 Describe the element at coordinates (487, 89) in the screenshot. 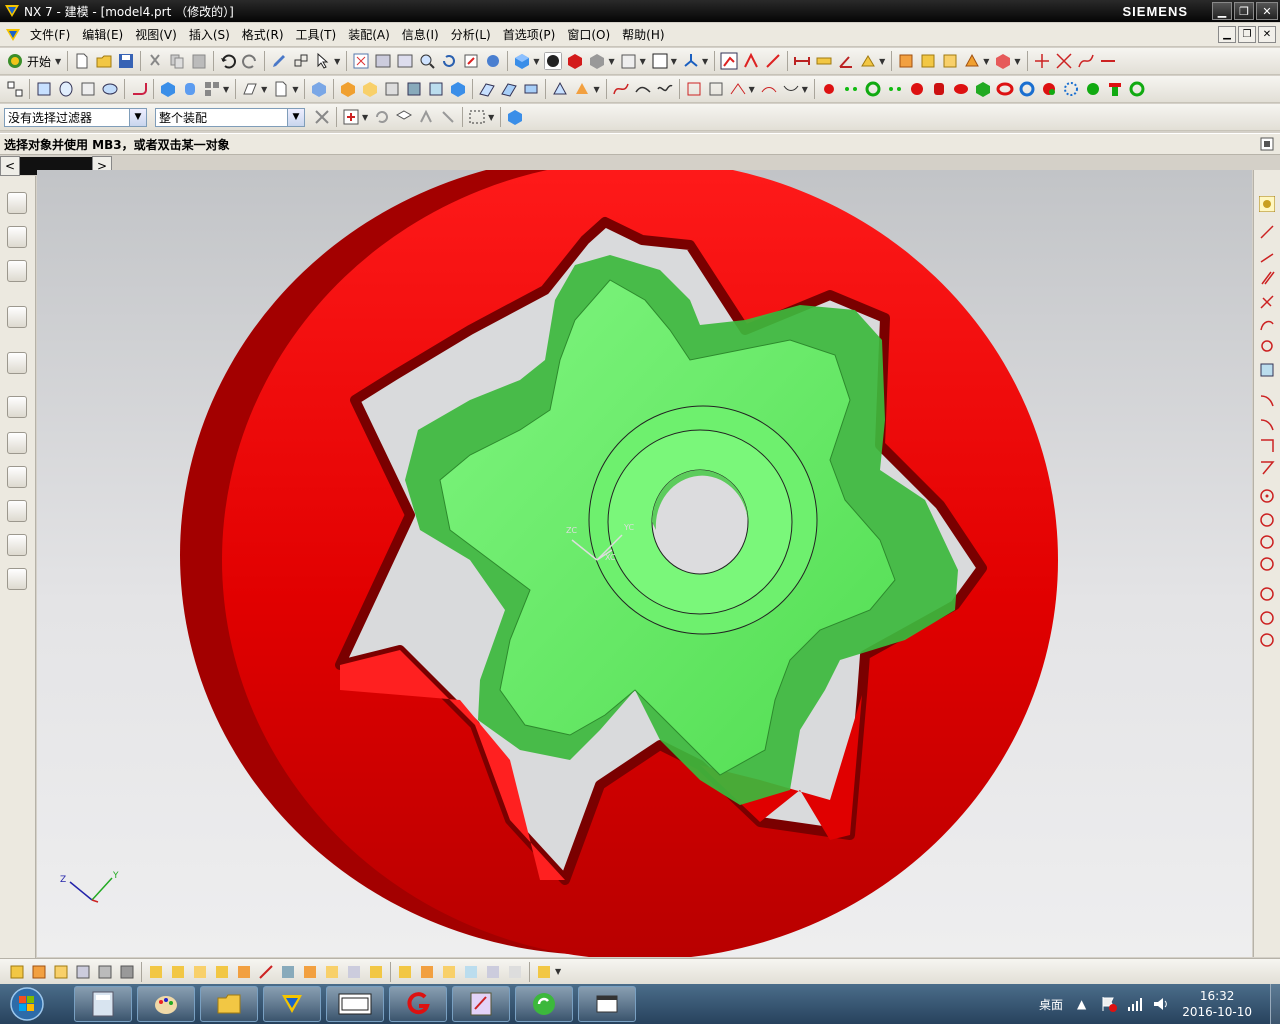

I see `draft-icon` at that location.